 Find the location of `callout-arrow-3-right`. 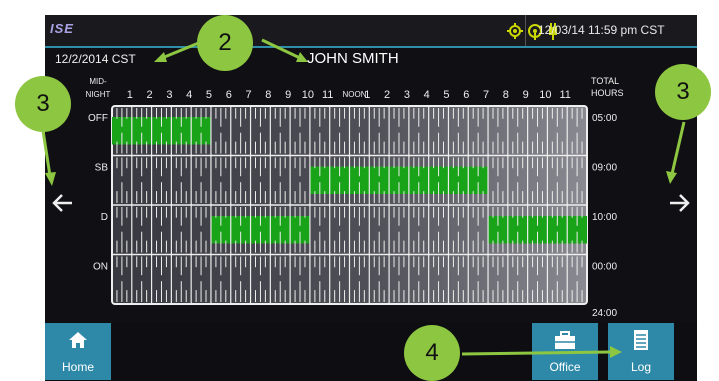

callout-arrow-3-right is located at coordinates (676, 152).